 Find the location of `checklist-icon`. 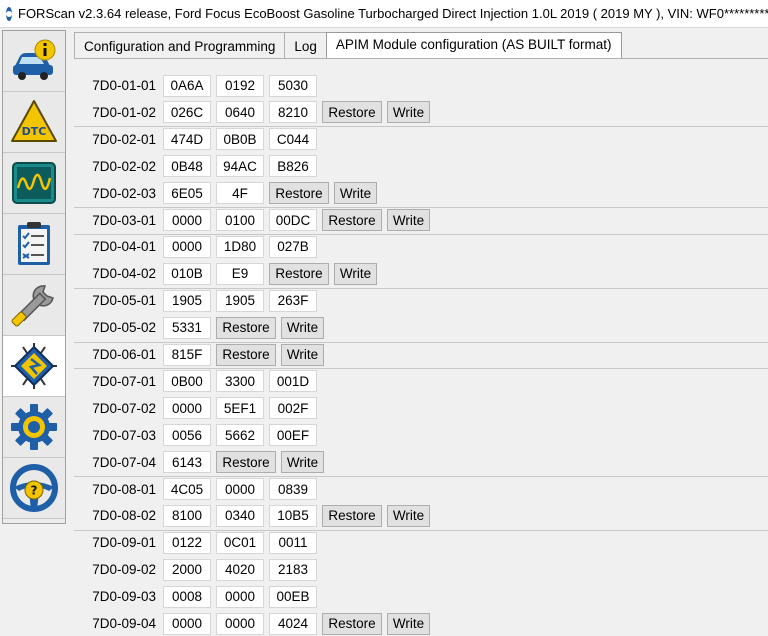

checklist-icon is located at coordinates (34, 243).